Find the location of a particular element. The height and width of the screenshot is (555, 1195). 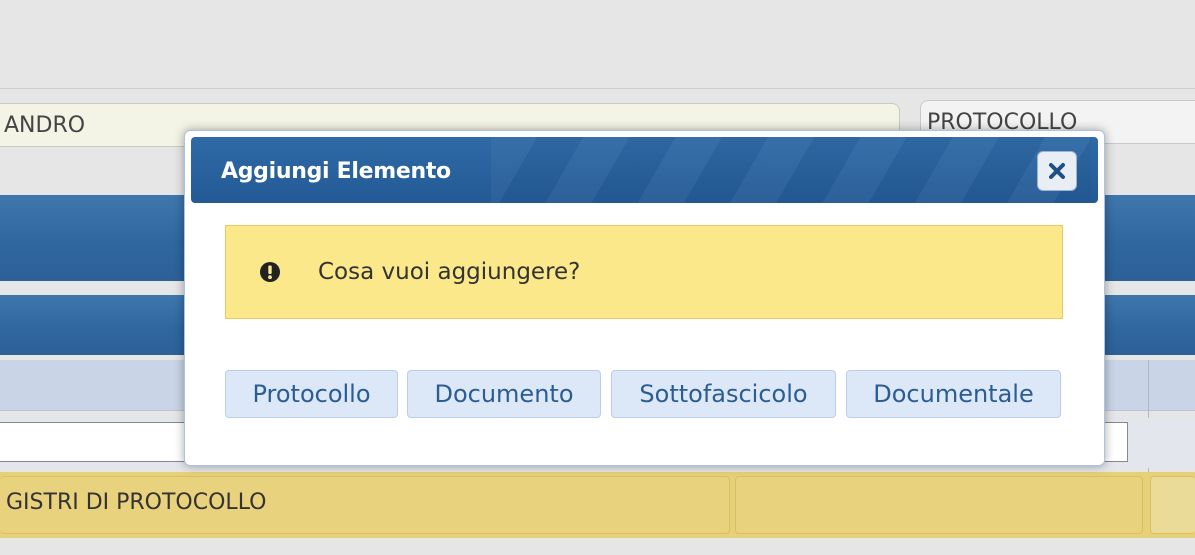

close-button is located at coordinates (1057, 171).